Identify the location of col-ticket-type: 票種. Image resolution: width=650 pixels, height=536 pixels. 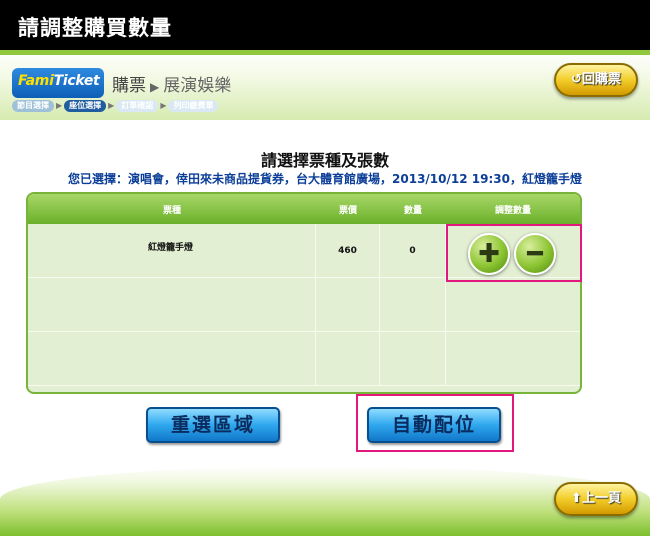
(171, 210).